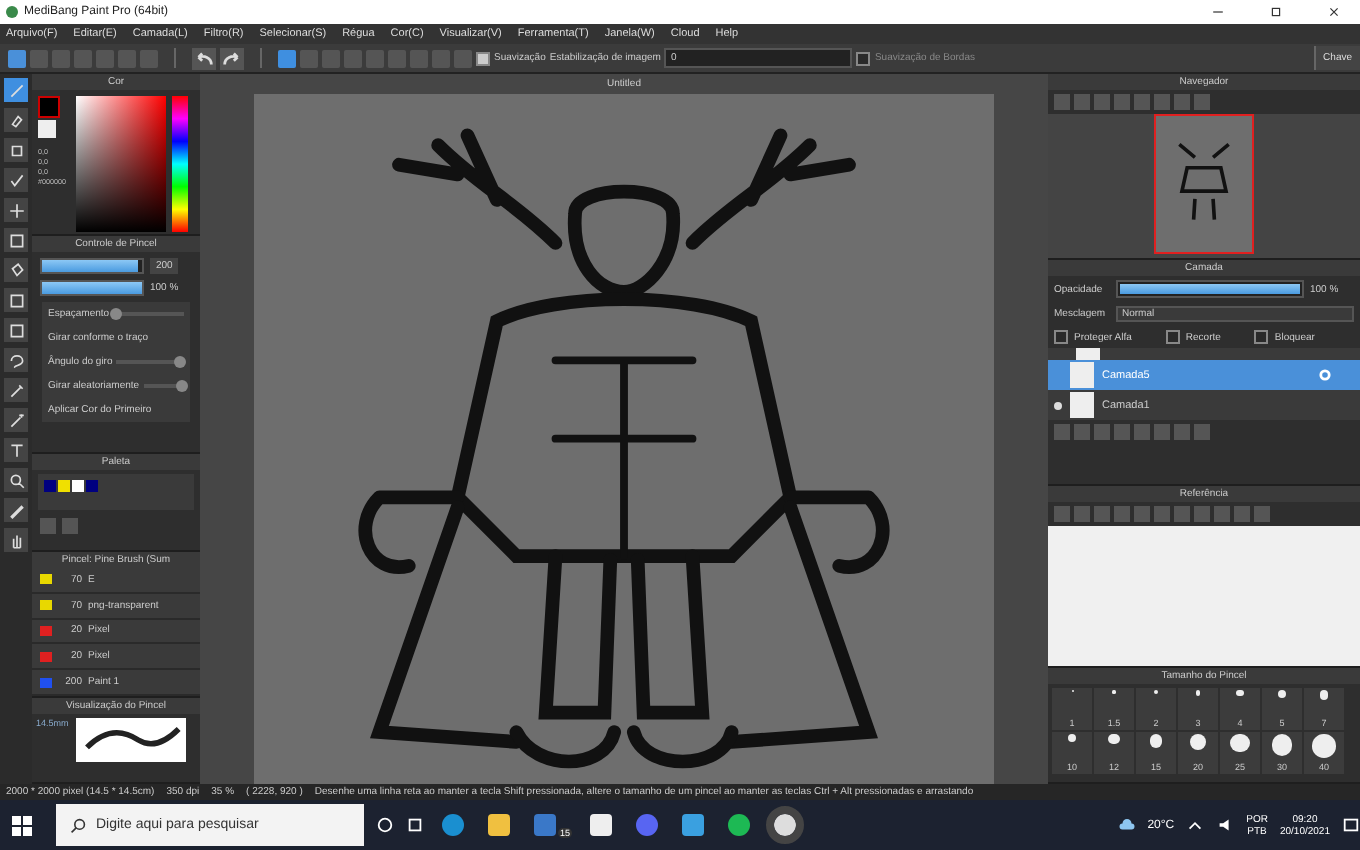 The image size is (1360, 850). Describe the element at coordinates (785, 825) in the screenshot. I see `paint-app-icon` at that location.